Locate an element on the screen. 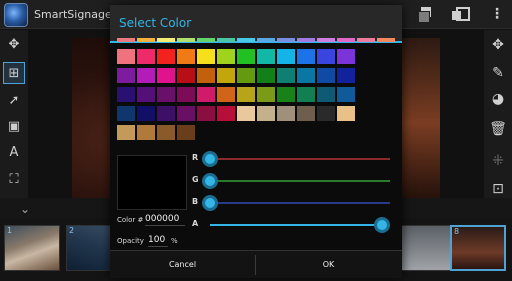 The image size is (512, 281). fit-icon: ⛶ is located at coordinates (14, 180).